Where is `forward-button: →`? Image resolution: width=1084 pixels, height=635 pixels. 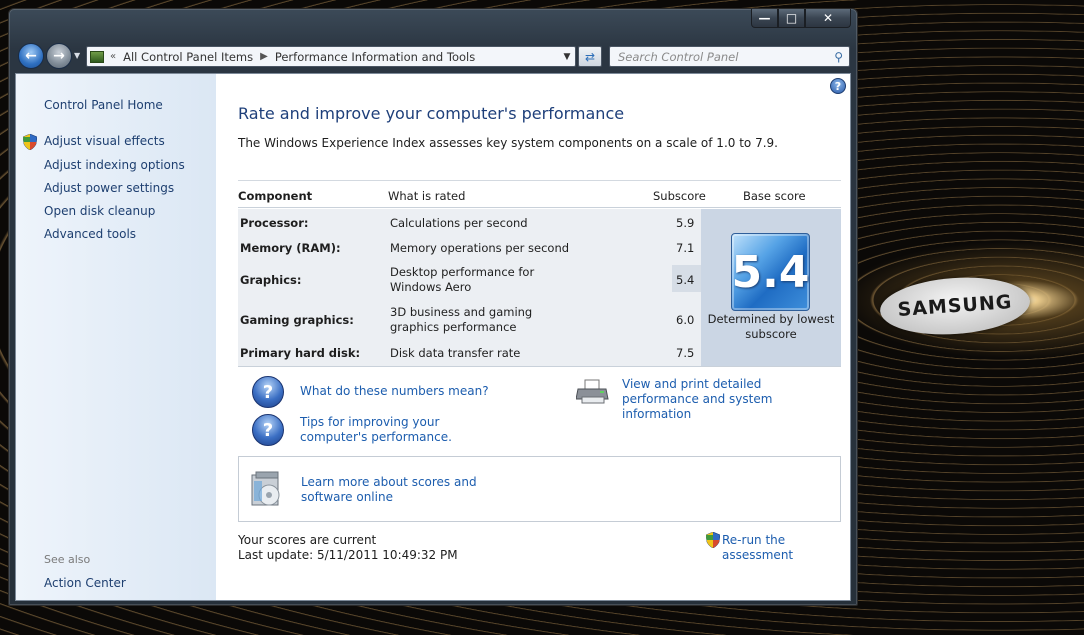
forward-button: → is located at coordinates (59, 56).